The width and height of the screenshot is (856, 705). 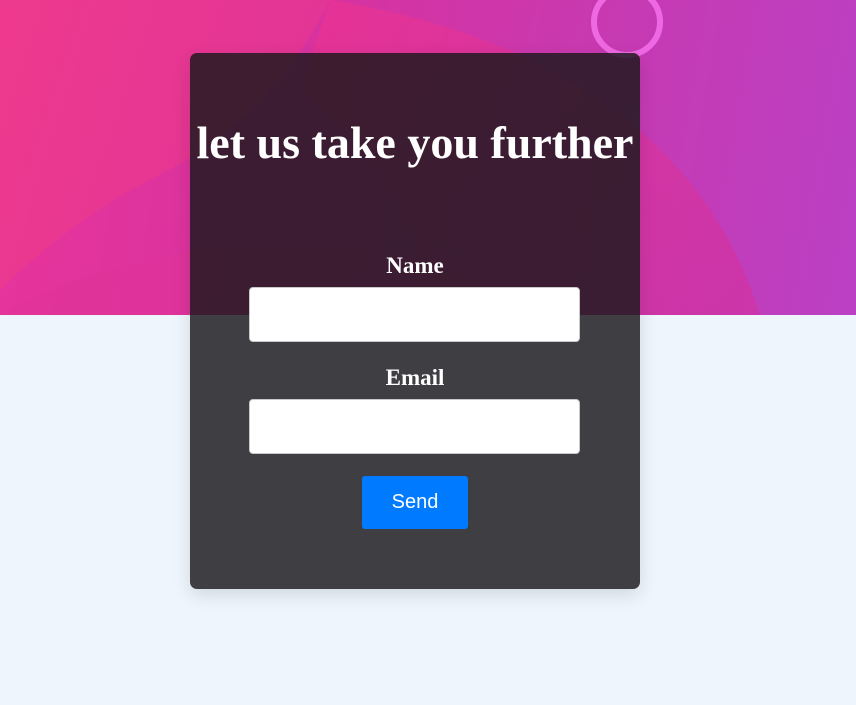 I want to click on name-label: Name, so click(x=415, y=265).